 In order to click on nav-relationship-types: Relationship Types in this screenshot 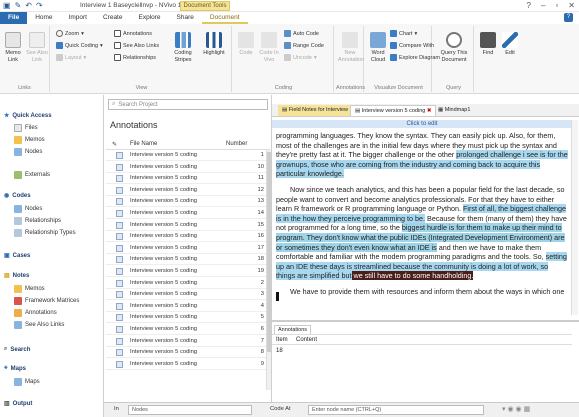, I will do `click(45, 233)`.